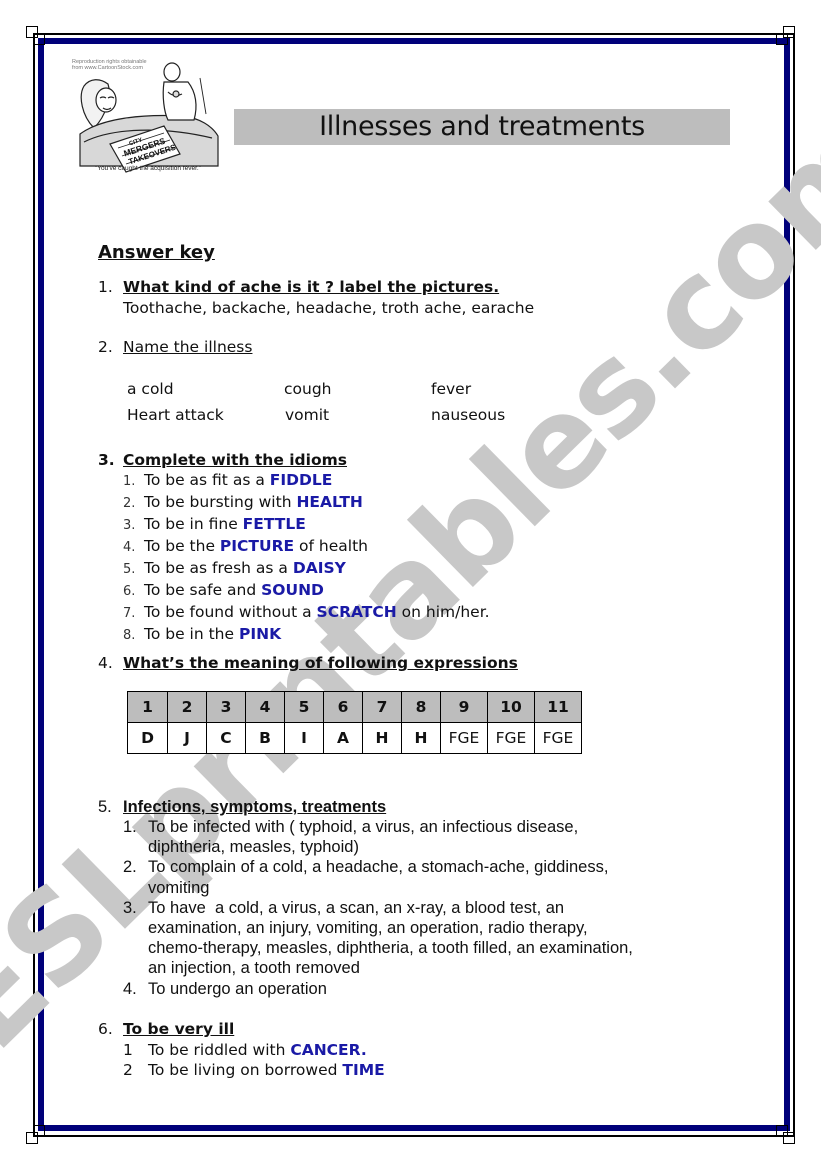 This screenshot has height=1169, width=821. Describe the element at coordinates (254, 1070) in the screenshot. I see `list-item: 2 To be living on borrowed TIME` at that location.